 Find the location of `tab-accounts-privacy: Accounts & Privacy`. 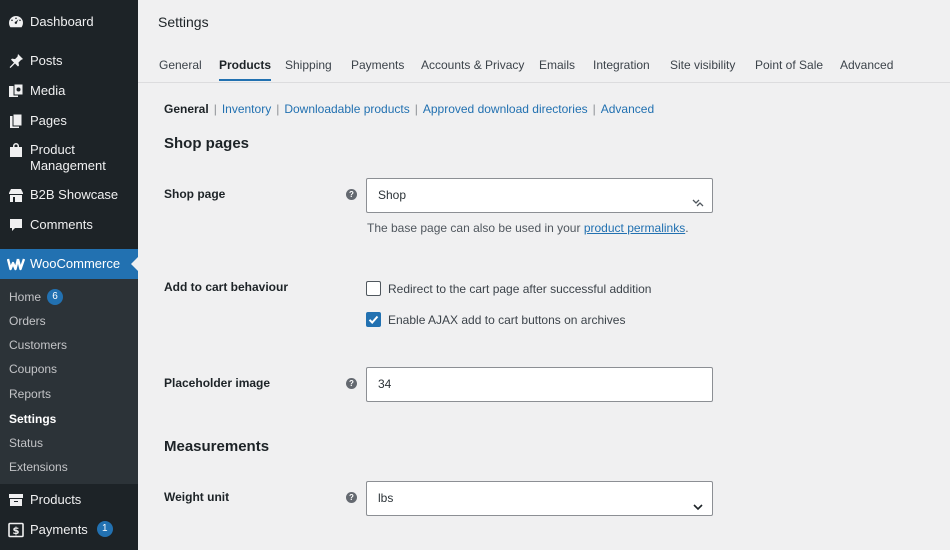

tab-accounts-privacy: Accounts & Privacy is located at coordinates (472, 69).